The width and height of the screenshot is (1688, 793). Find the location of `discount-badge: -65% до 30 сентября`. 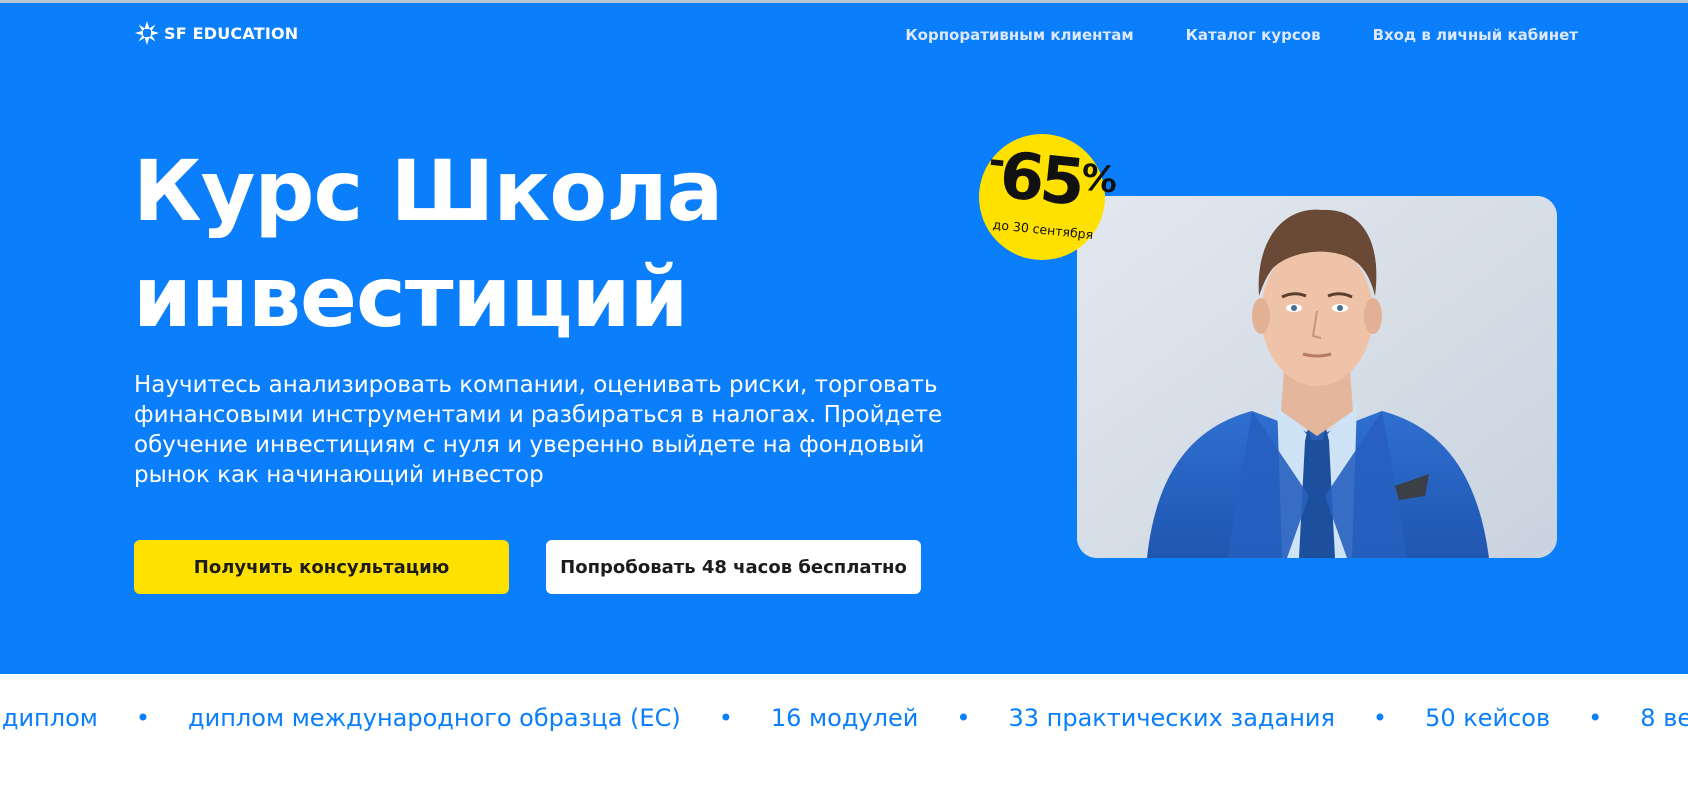

discount-badge: -65% до 30 сентября is located at coordinates (1049, 197).